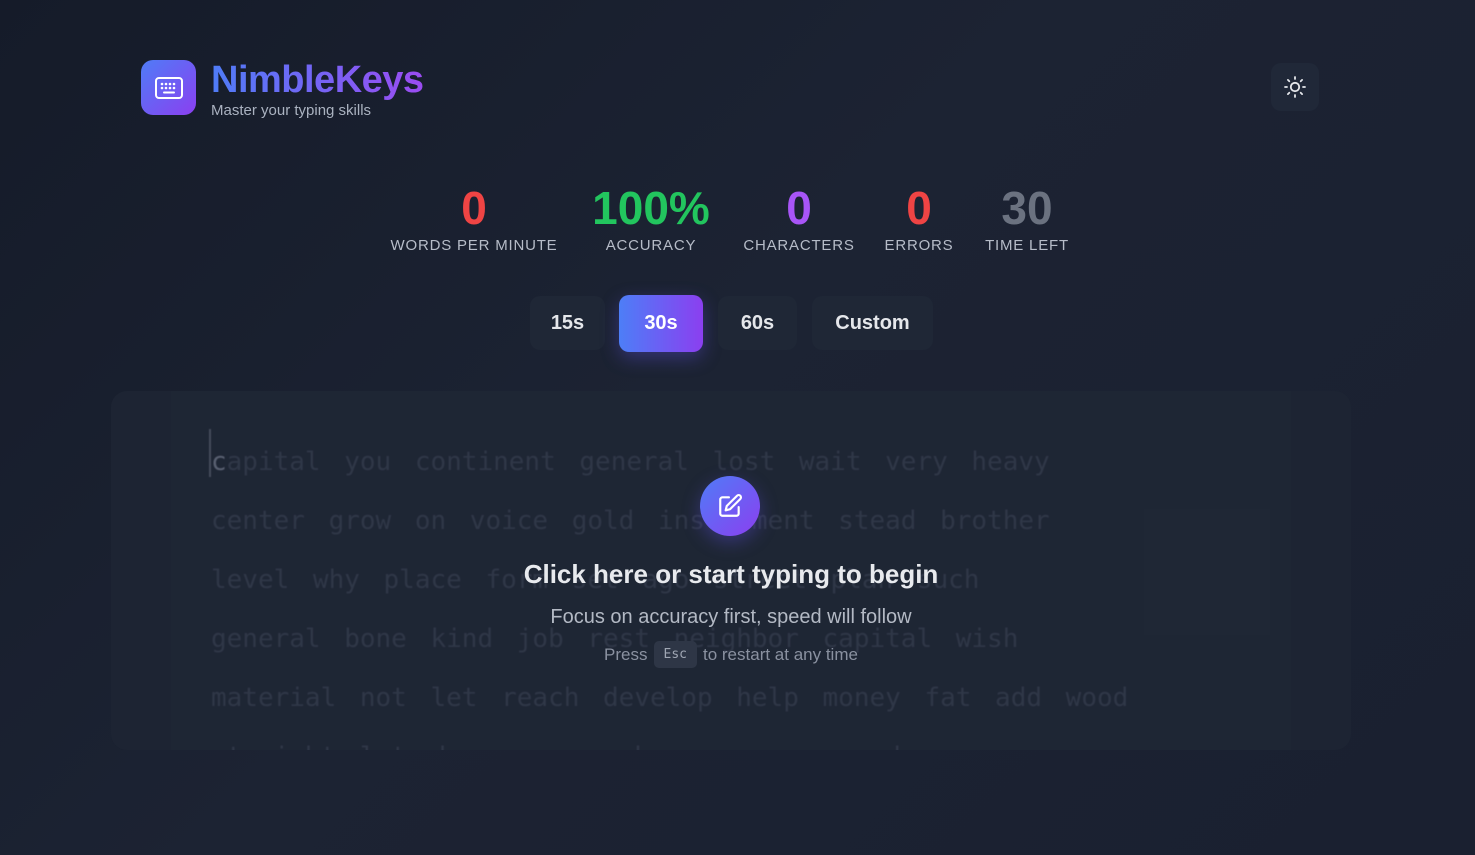  I want to click on time-left-value: 30, so click(1027, 208).